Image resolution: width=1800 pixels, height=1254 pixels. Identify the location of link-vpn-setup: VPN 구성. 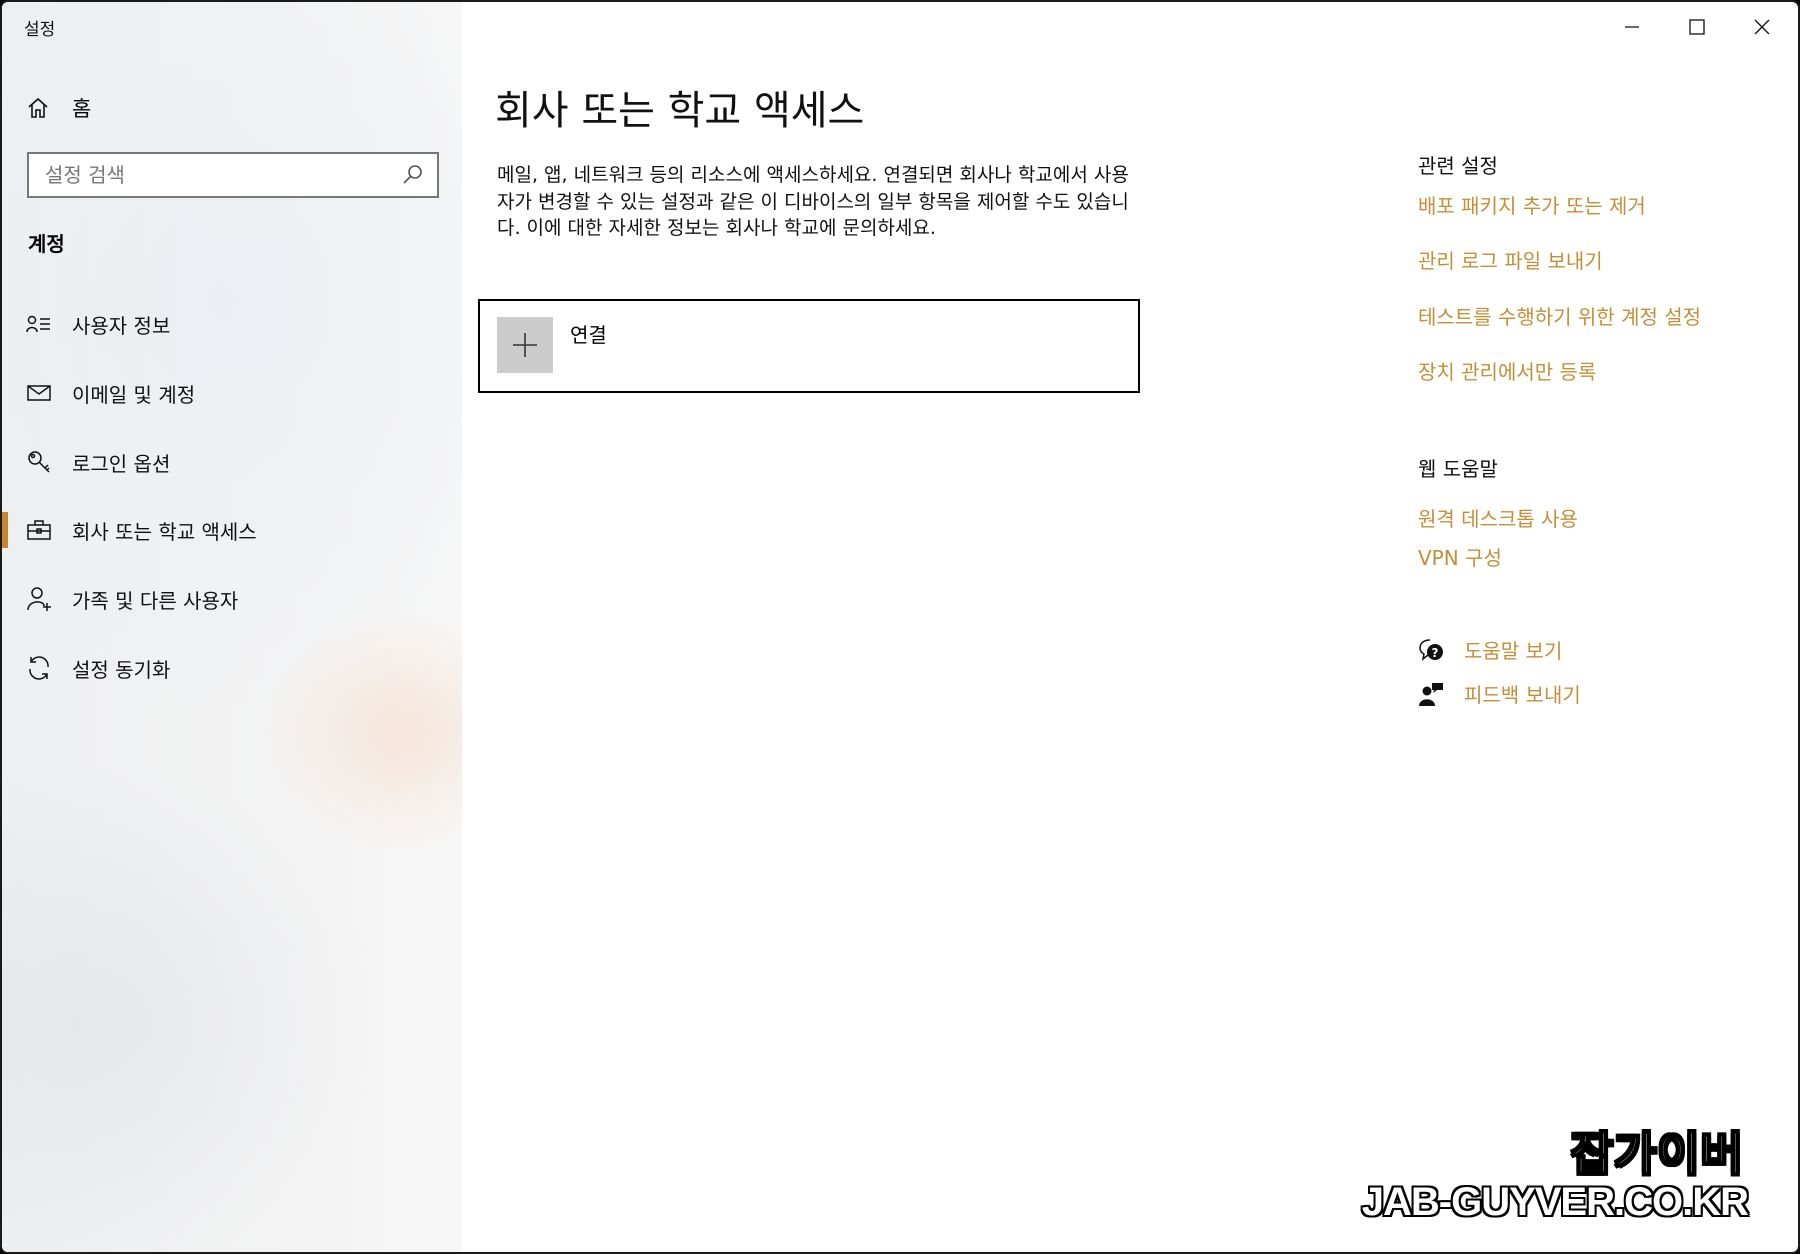
(1460, 556).